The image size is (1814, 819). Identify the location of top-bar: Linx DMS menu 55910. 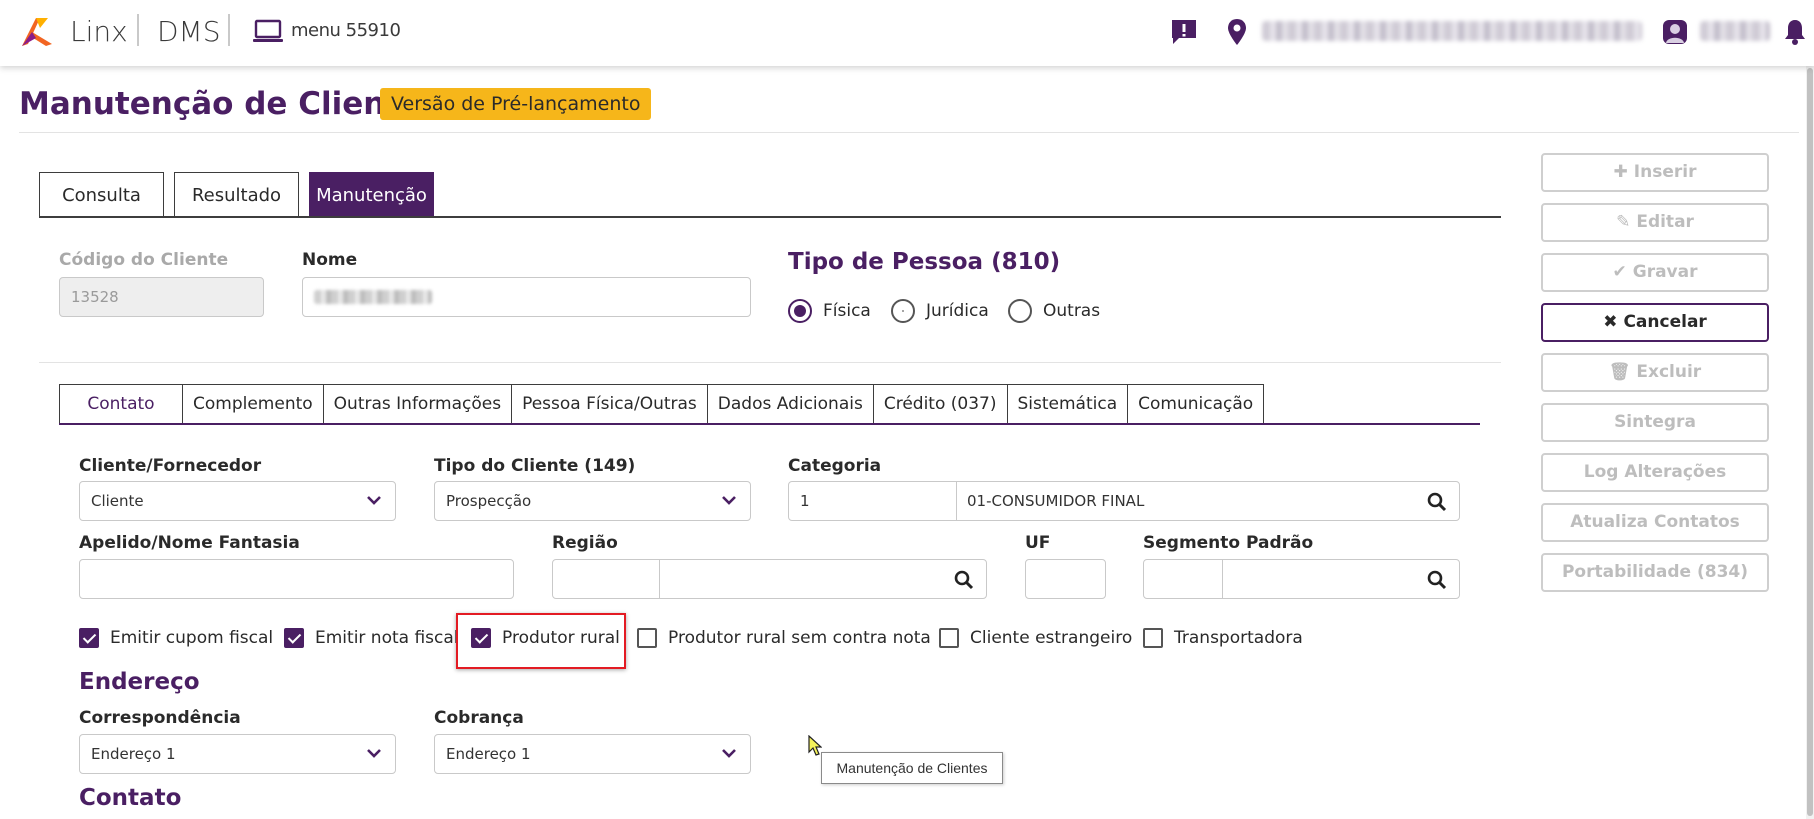
(907, 33).